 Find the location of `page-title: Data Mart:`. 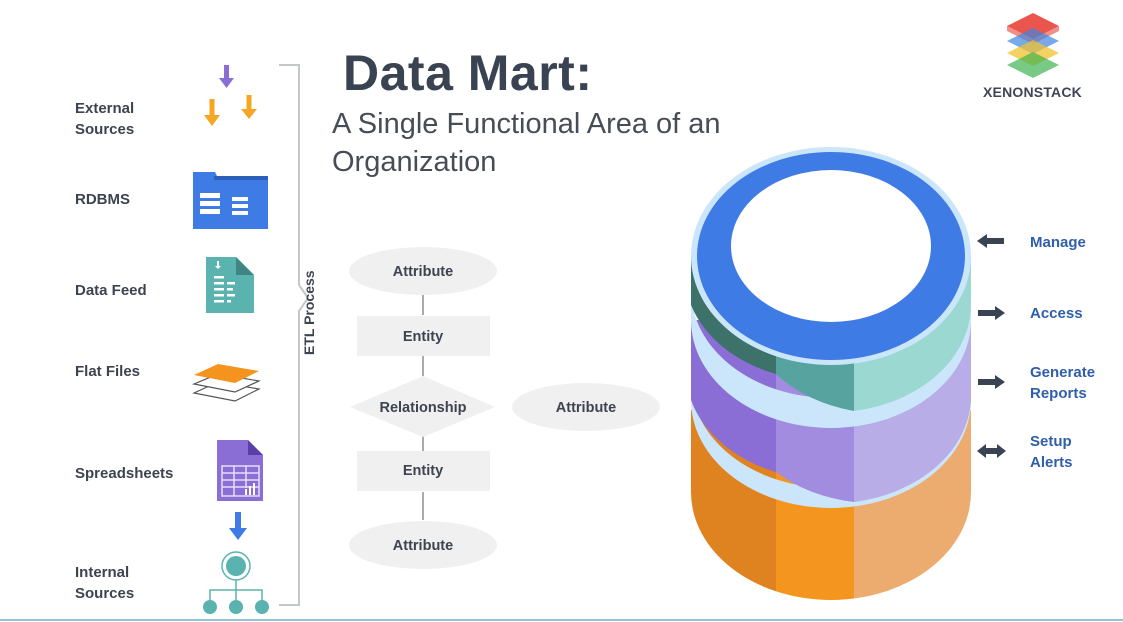

page-title: Data Mart: is located at coordinates (468, 73).